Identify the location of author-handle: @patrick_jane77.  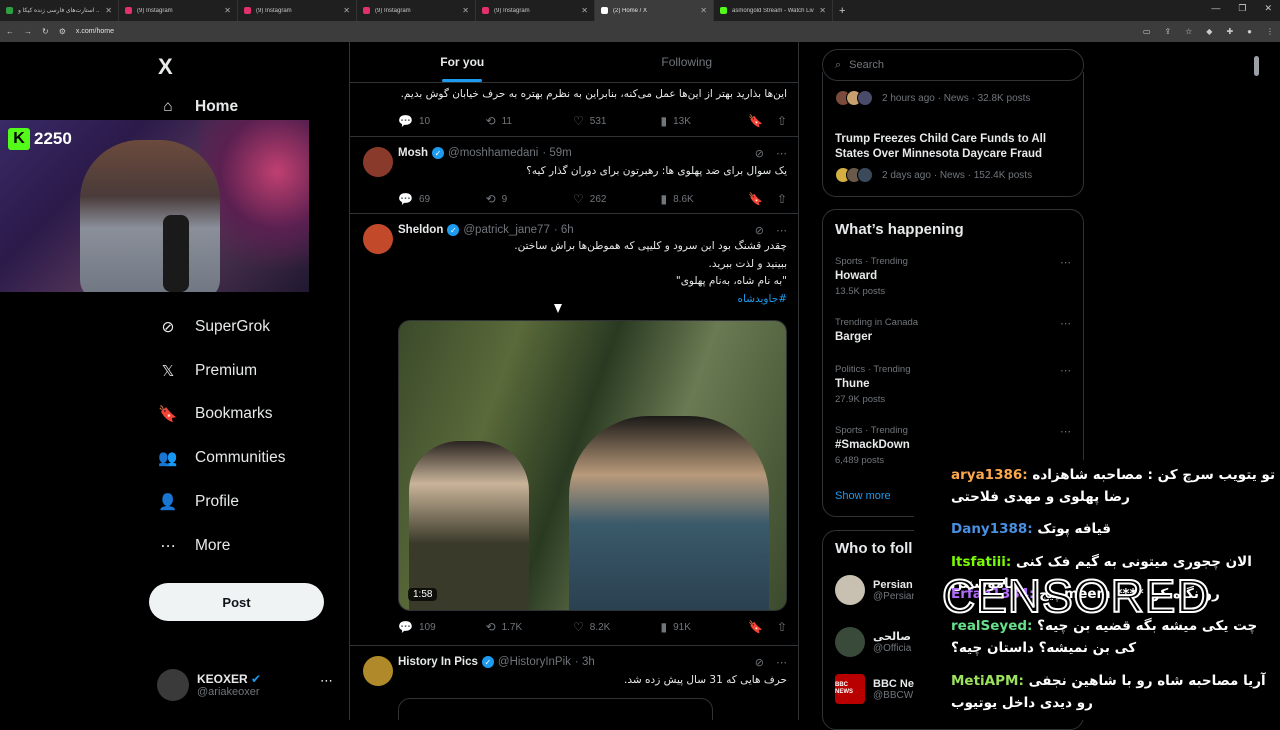
(506, 230).